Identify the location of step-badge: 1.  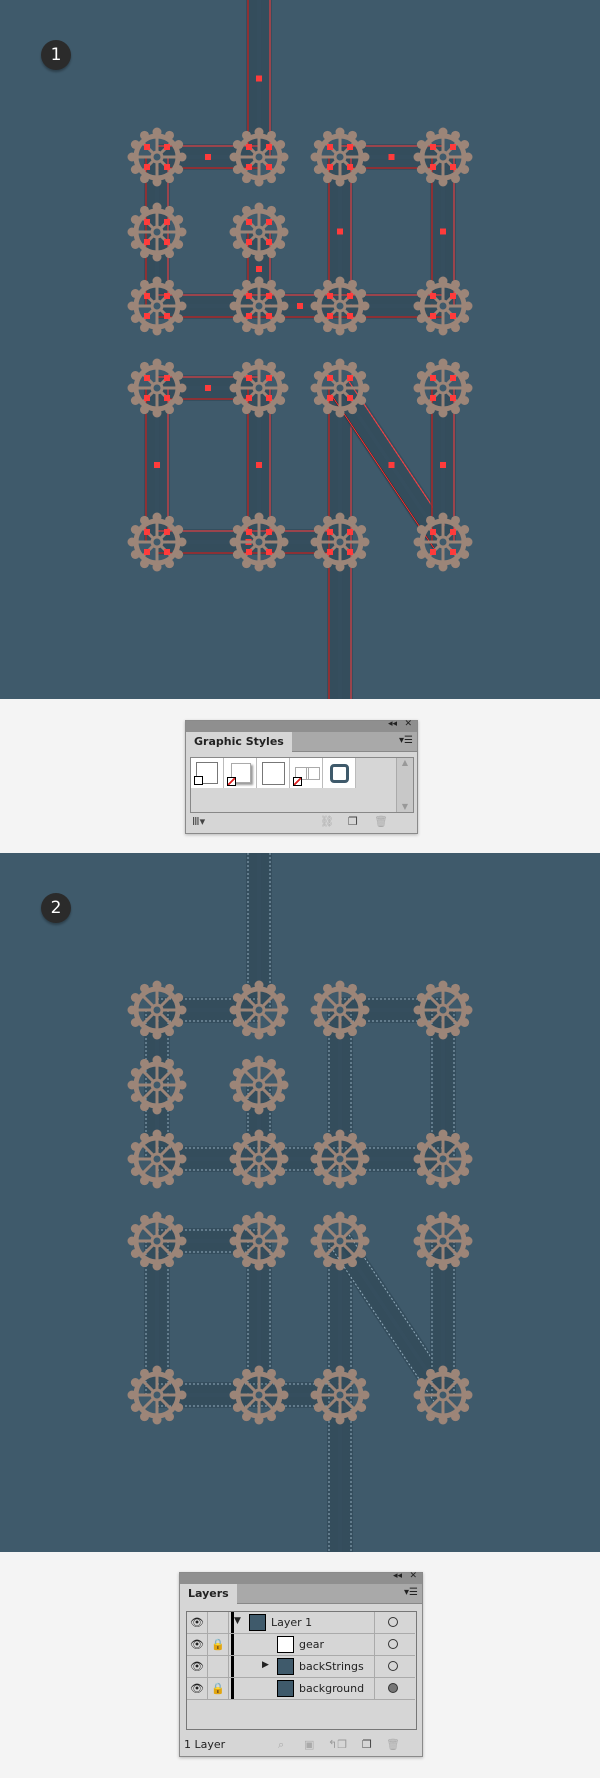
(56, 55).